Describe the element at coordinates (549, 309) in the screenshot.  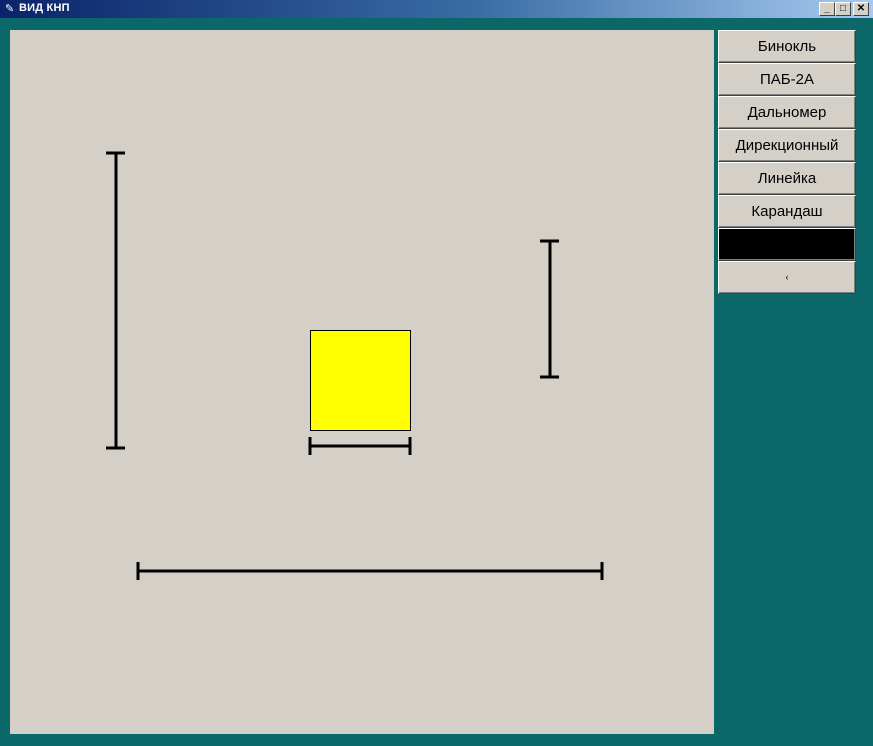
I see `vertical-bar-right` at that location.